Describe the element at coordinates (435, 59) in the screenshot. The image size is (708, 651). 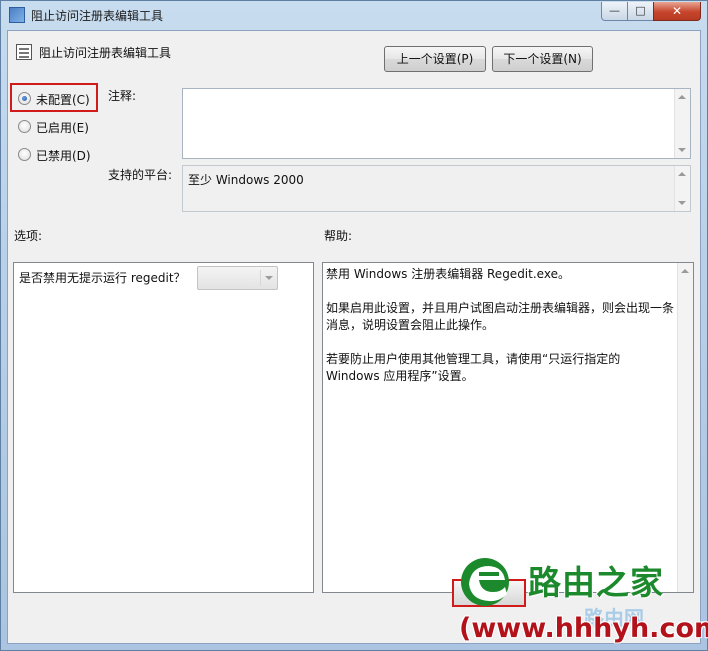
I see `previous-setting-button: 上一个设置(P)` at that location.